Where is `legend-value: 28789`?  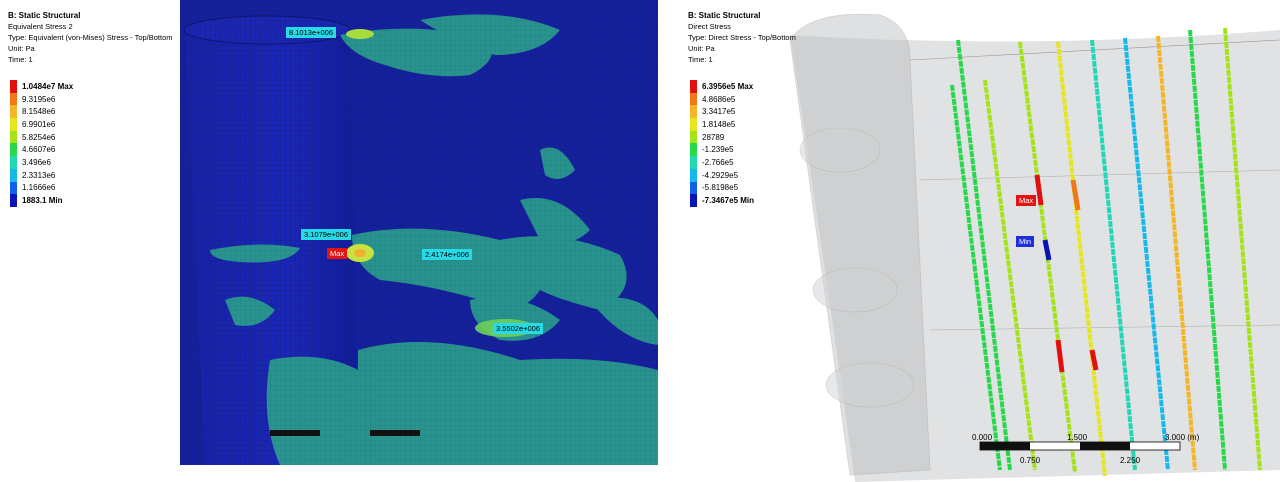 legend-value: 28789 is located at coordinates (713, 137).